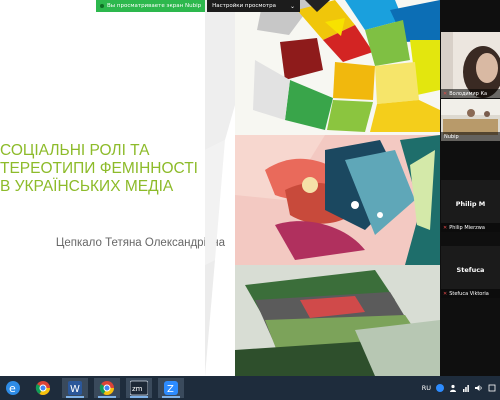 This screenshot has height=400, width=500. What do you see at coordinates (102, 6) in the screenshot?
I see `share-dot-icon` at bounding box center [102, 6].